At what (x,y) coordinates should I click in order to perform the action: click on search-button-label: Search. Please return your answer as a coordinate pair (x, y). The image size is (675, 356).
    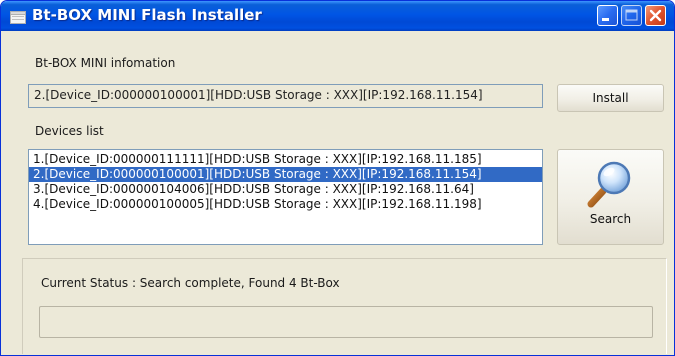
    Looking at the image, I should click on (610, 219).